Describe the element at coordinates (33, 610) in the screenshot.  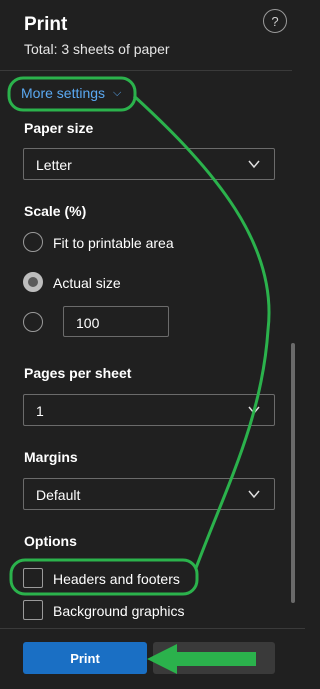
I see `background-graphics-checkbox` at that location.